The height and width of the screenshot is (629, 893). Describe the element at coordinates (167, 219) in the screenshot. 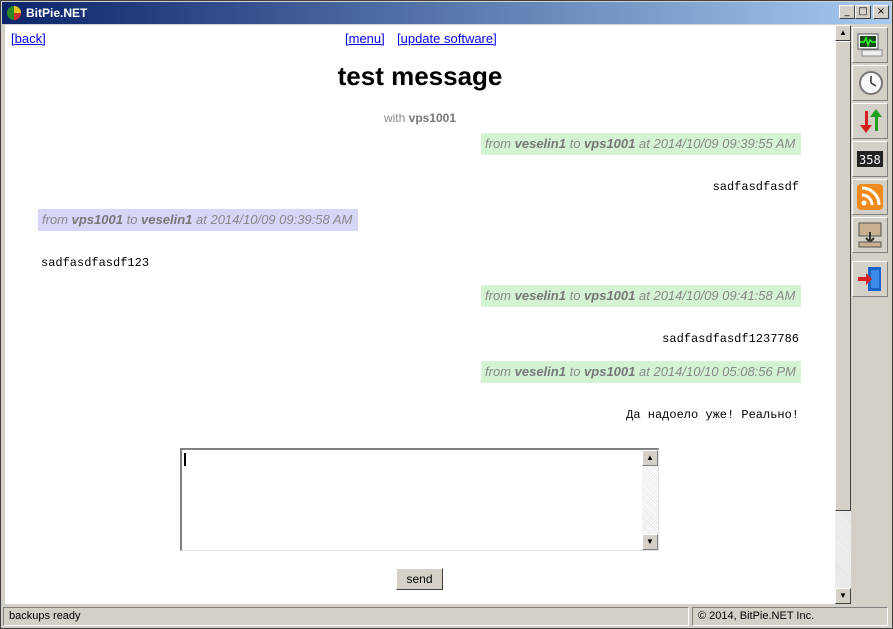

I see `recipient: veselin1` at that location.